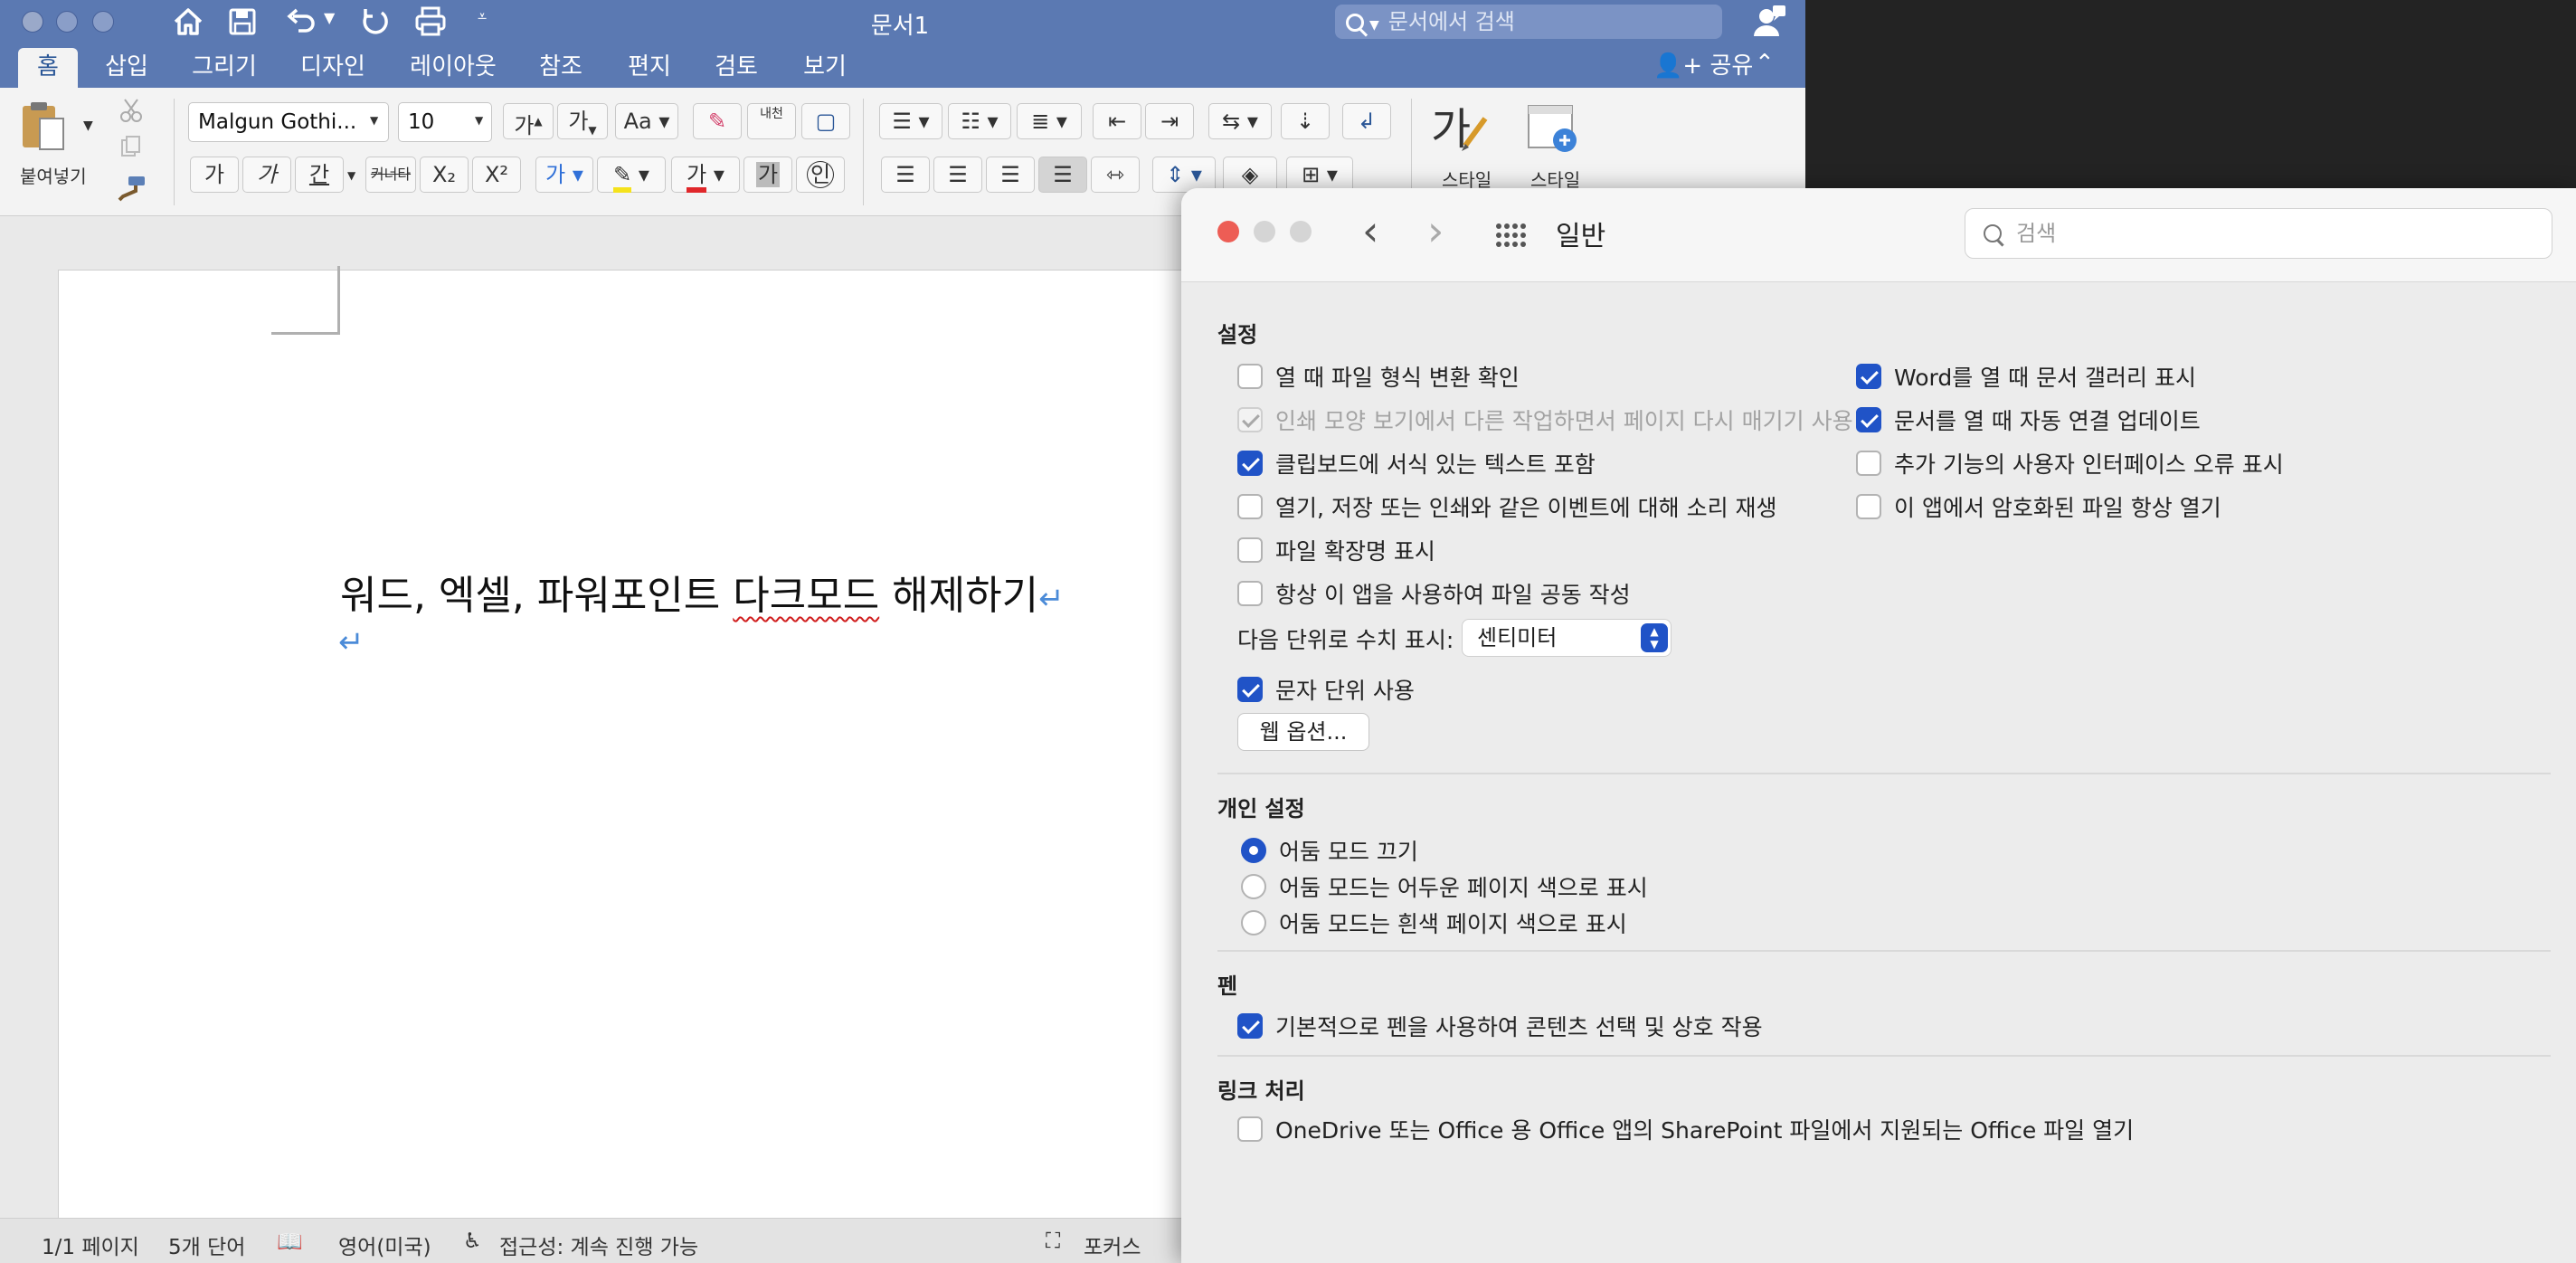  Describe the element at coordinates (1769, 22) in the screenshot. I see `account-icon` at that location.